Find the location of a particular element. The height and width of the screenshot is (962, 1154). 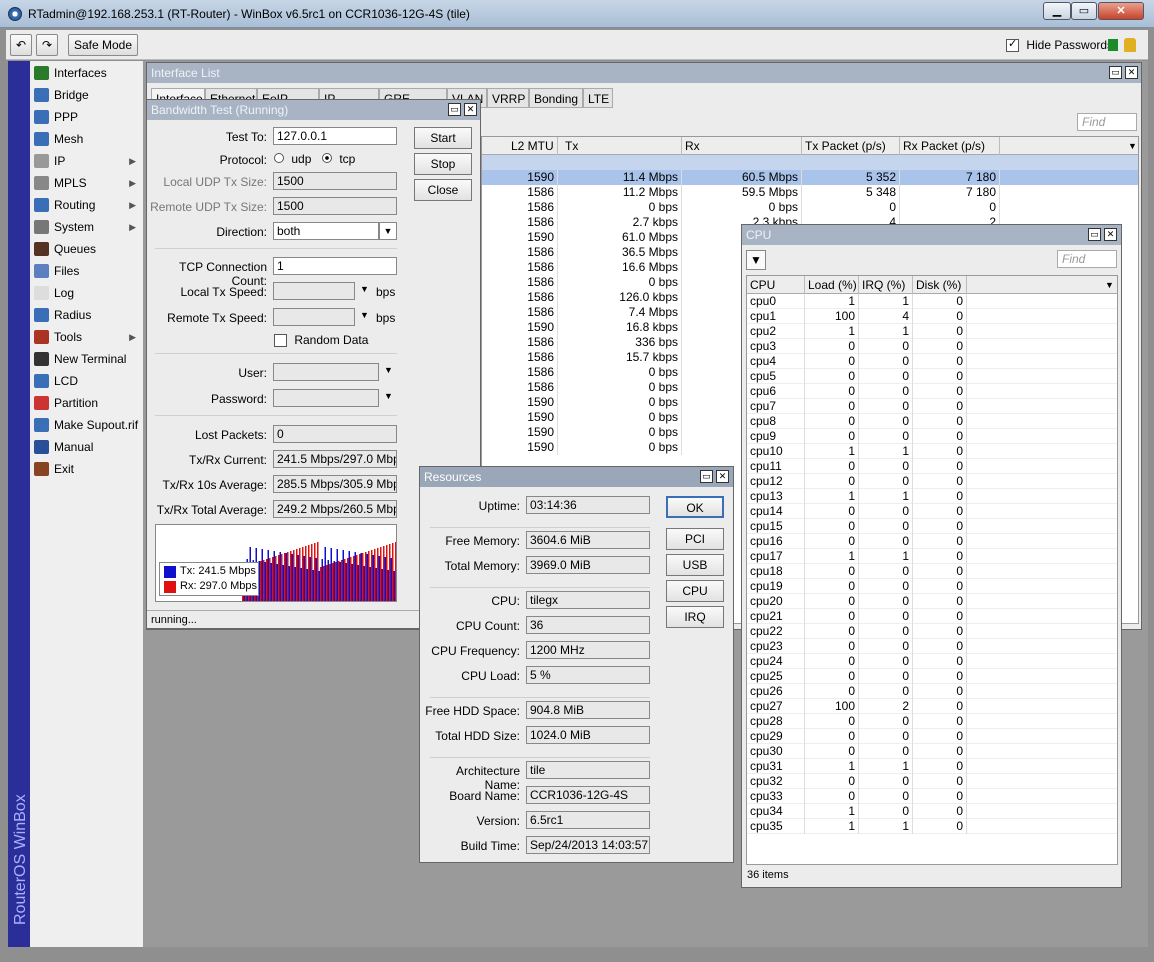

table-row: cpu35 1 1 0 is located at coordinates (932, 826).